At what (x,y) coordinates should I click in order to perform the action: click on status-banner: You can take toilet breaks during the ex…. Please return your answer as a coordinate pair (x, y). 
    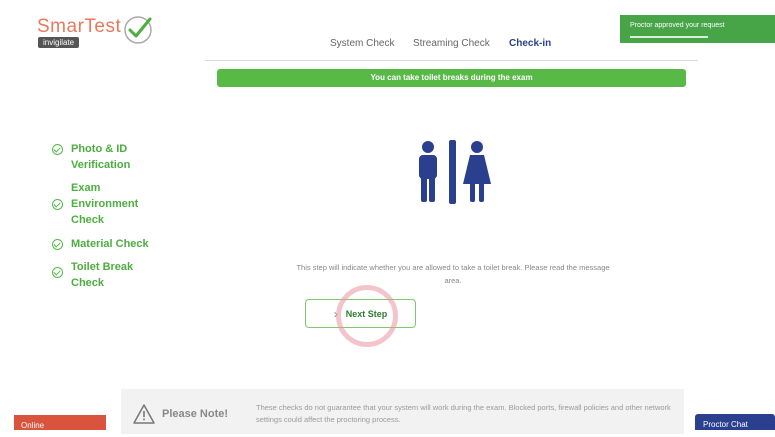
    Looking at the image, I should click on (451, 78).